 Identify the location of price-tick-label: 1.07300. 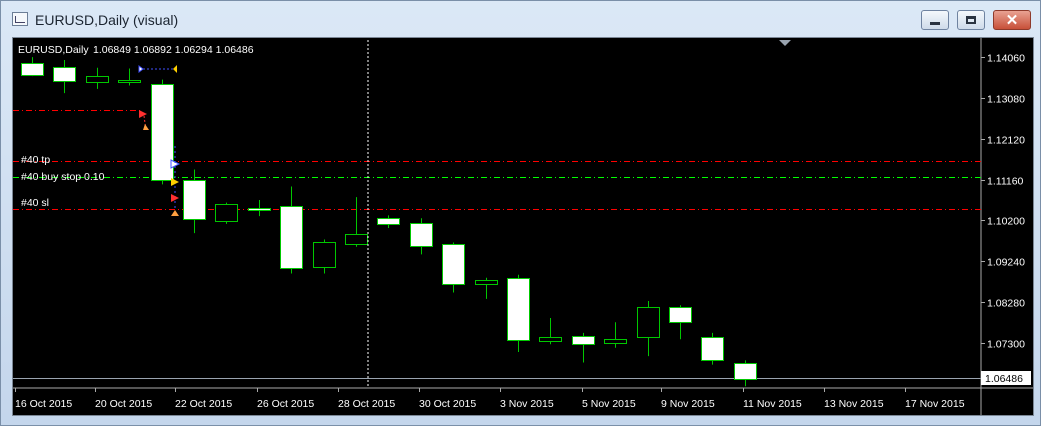
(1006, 345).